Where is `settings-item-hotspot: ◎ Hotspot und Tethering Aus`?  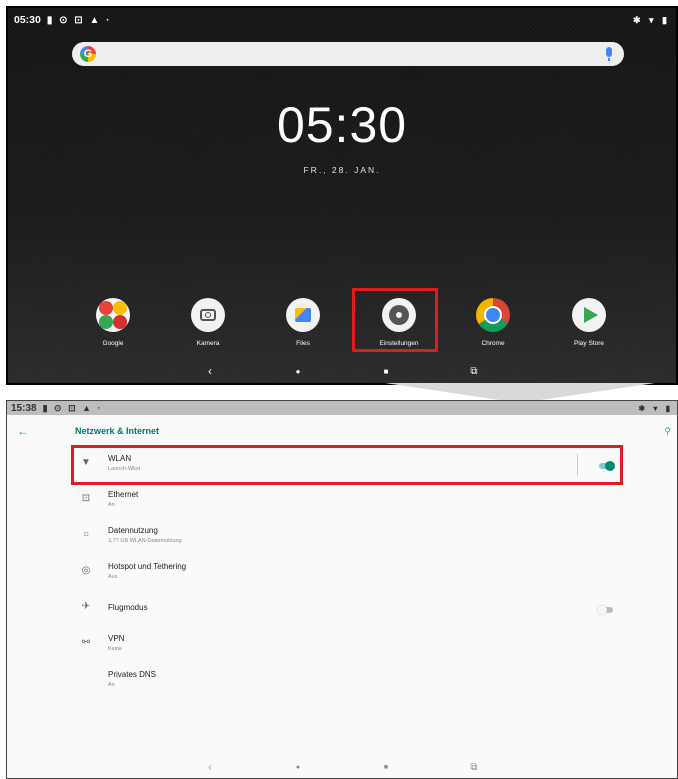 settings-item-hotspot: ◎ Hotspot und Tethering Aus is located at coordinates (342, 575).